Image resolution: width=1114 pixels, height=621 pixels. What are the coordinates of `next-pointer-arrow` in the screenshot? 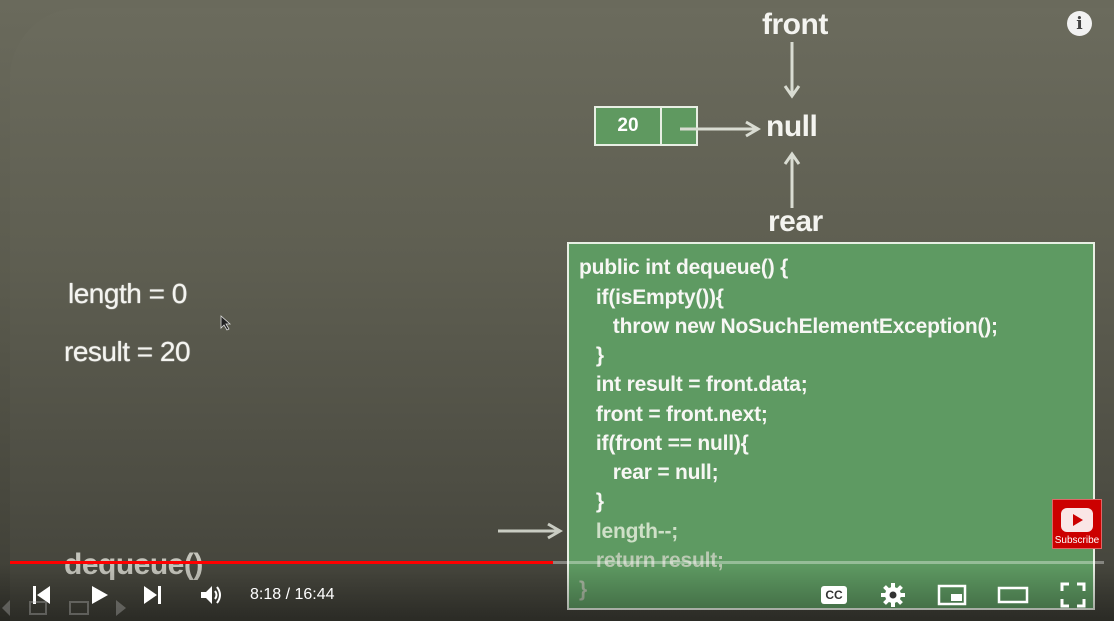 It's located at (720, 129).